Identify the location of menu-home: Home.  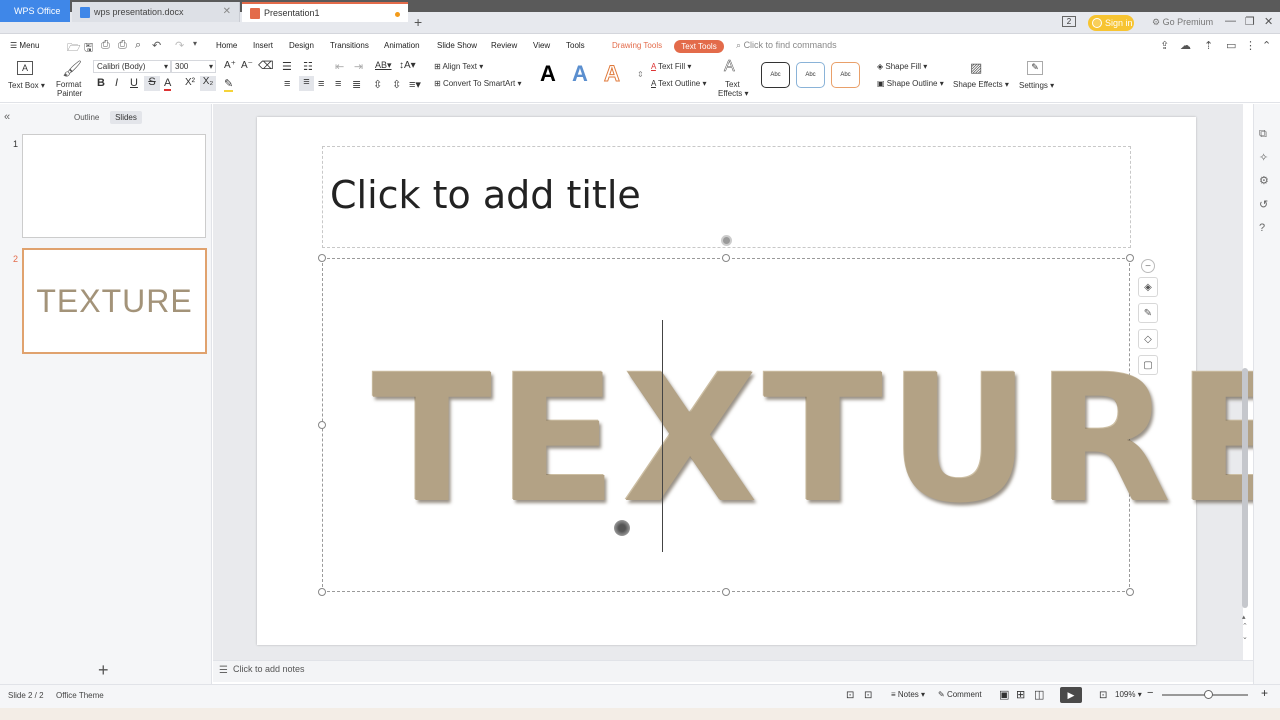
(226, 45).